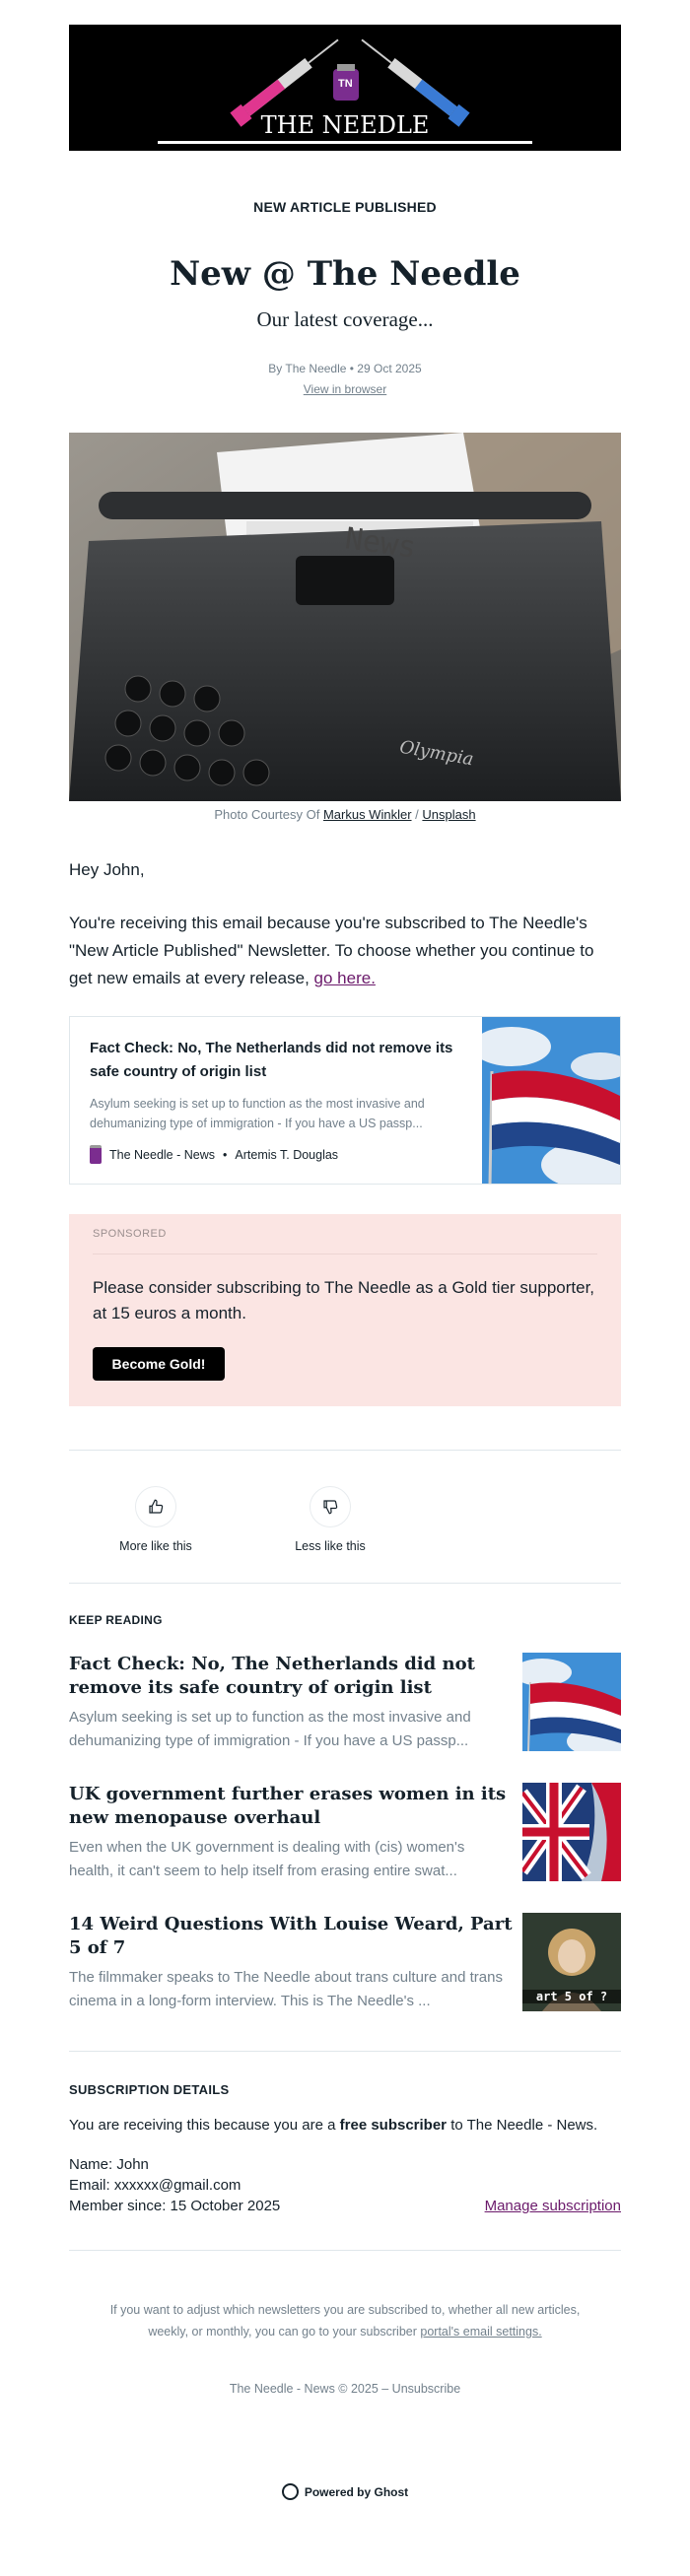 The image size is (690, 2576). Describe the element at coordinates (331, 1546) in the screenshot. I see `less-like-this-label: Less like this` at that location.